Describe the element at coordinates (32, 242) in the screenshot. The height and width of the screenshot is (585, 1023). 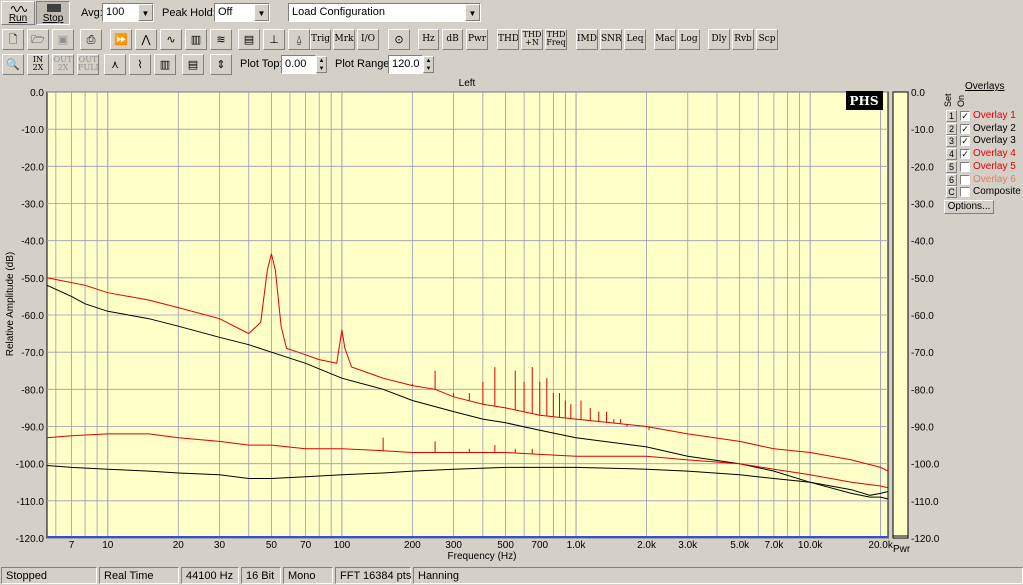
I see `y-tick-label: -40.0` at that location.